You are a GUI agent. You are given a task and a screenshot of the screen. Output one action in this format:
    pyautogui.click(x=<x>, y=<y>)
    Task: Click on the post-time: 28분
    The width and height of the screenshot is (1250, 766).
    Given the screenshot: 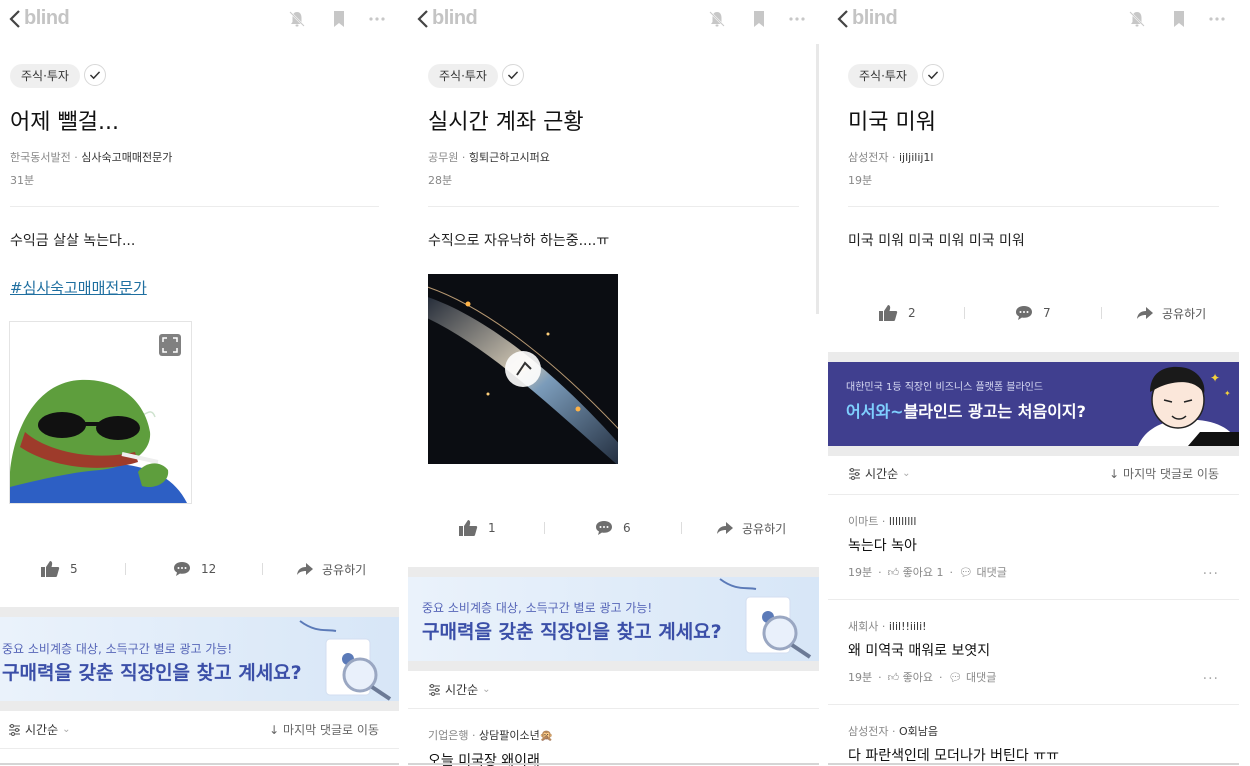 What is the action you would take?
    pyautogui.click(x=440, y=180)
    